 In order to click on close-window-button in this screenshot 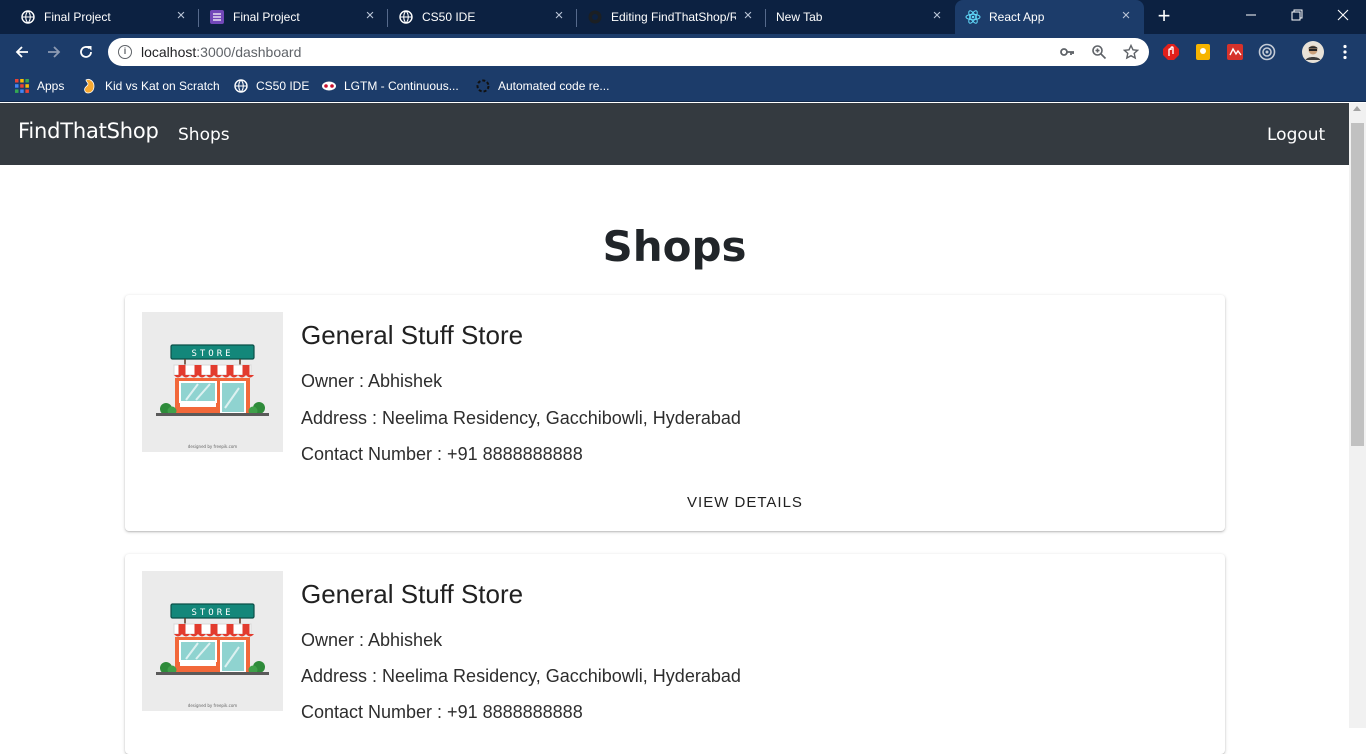, I will do `click(1343, 15)`.